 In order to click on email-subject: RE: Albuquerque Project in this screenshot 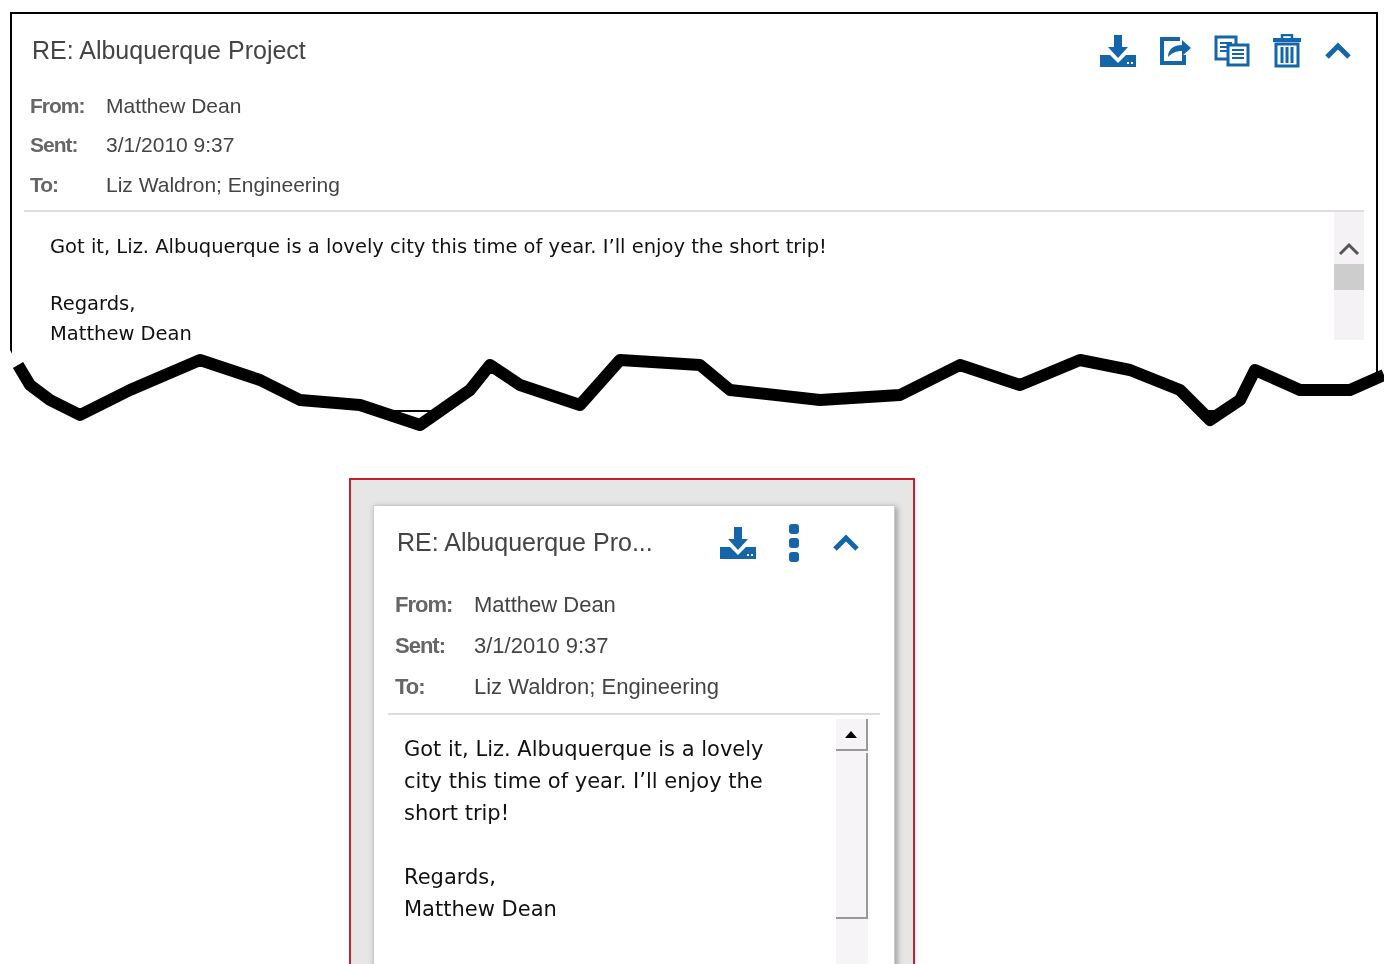, I will do `click(169, 50)`.